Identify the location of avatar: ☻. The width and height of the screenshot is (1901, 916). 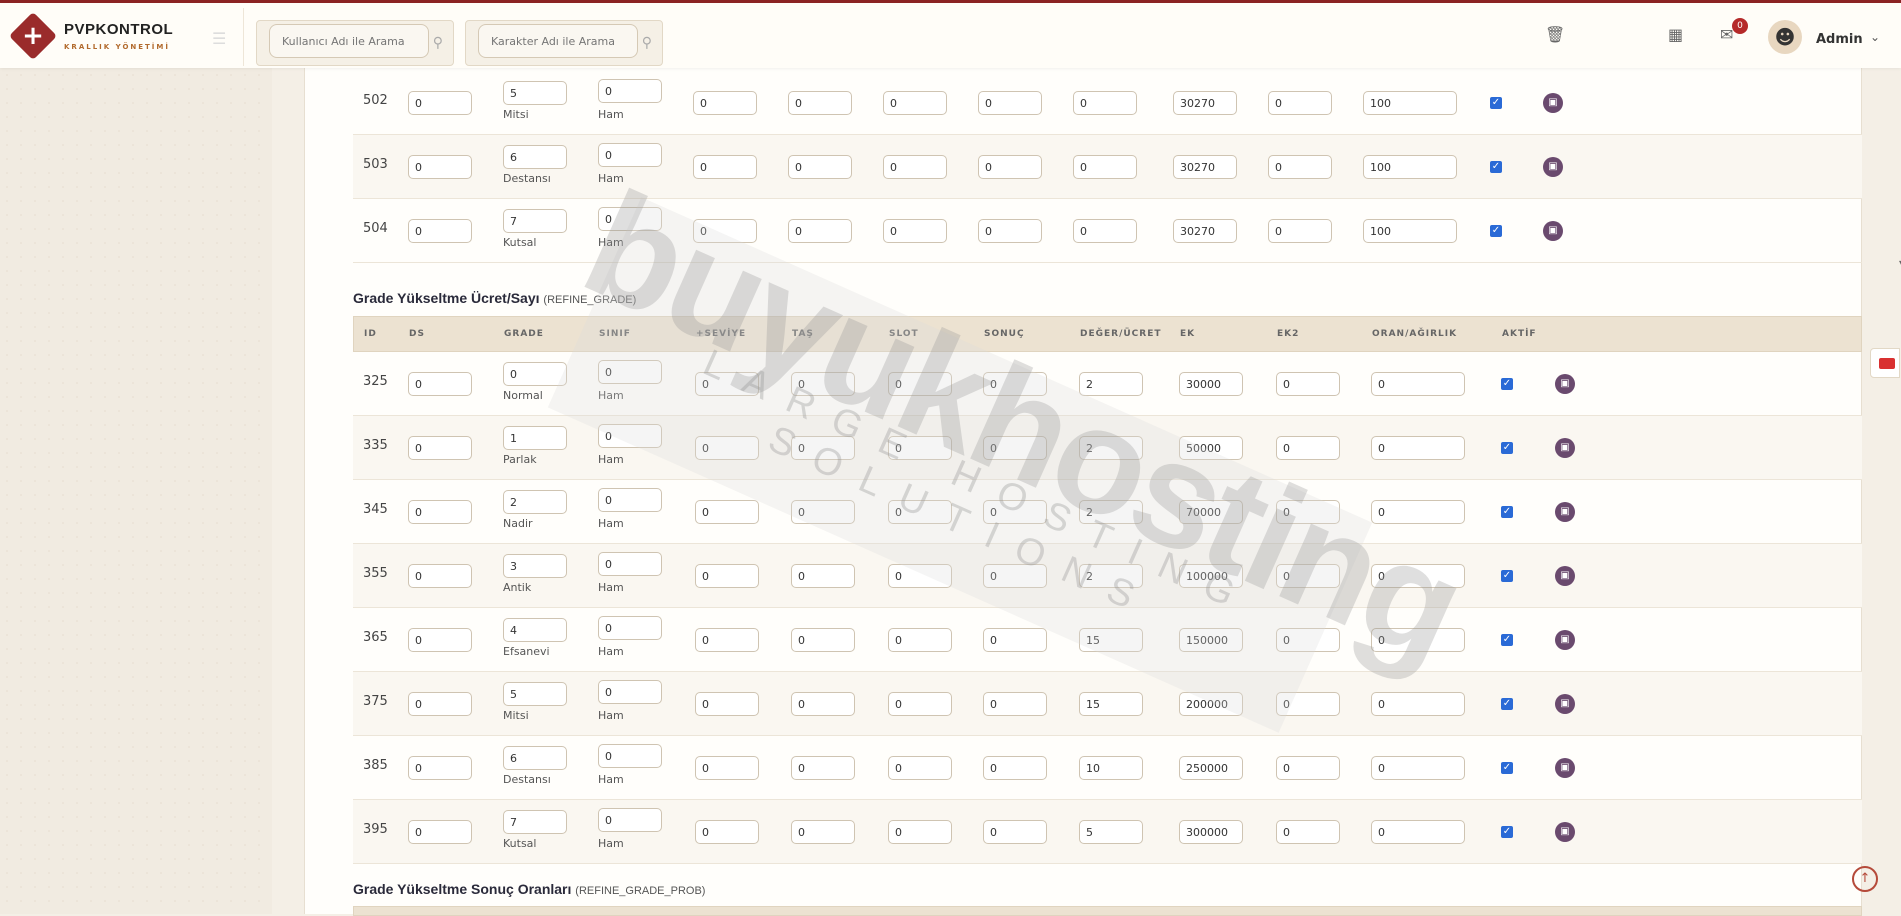
(1785, 37).